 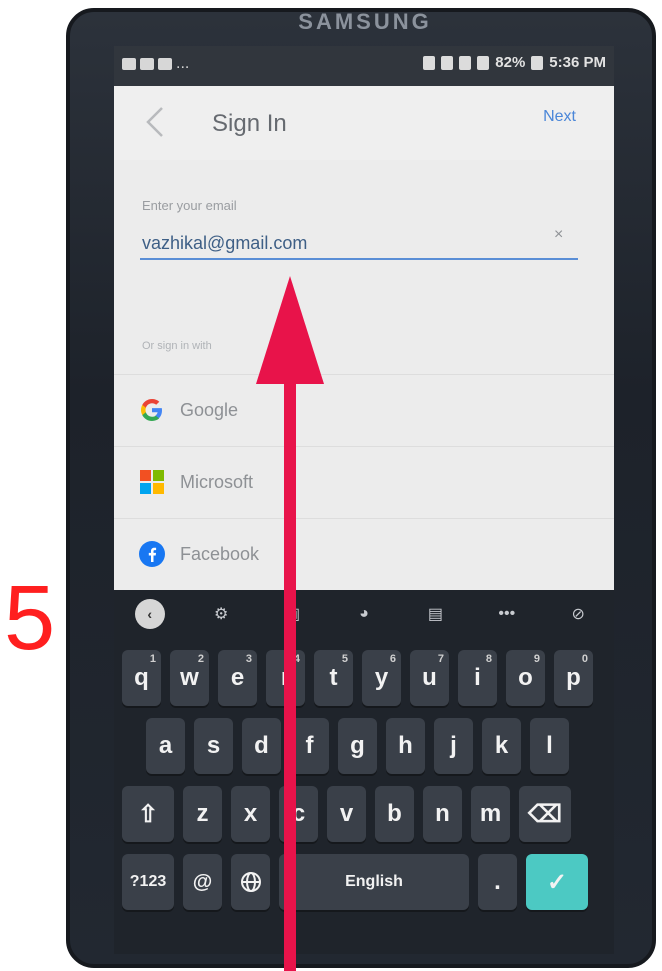 I want to click on key: u7, so click(x=429, y=678).